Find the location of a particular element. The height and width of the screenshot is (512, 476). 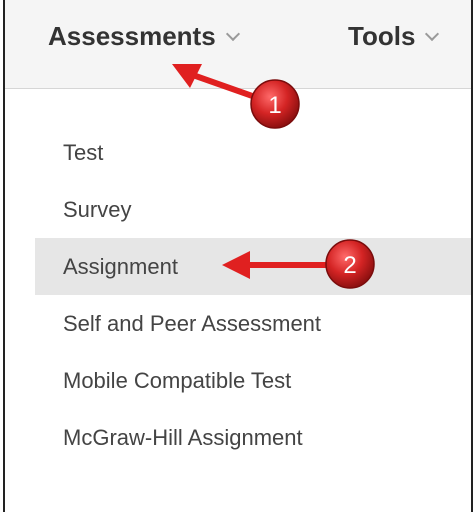

tab-tools: Tools is located at coordinates (394, 36).